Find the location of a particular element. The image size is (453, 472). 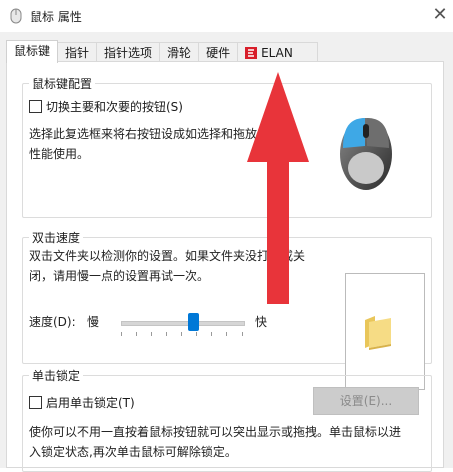

test-folder-area is located at coordinates (385, 331).